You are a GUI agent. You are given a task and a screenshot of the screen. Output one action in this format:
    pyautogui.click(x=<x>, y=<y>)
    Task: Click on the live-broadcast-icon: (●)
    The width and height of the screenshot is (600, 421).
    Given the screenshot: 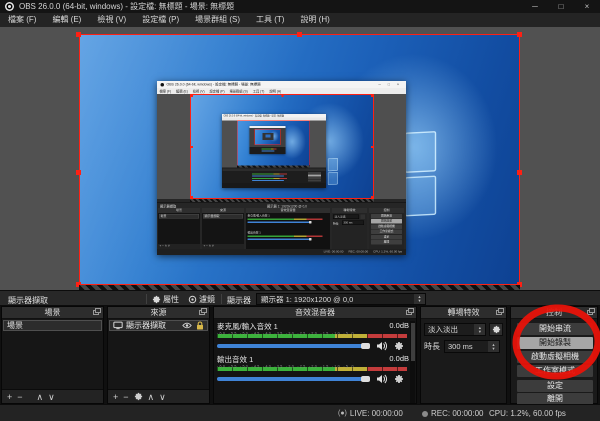 What is the action you would take?
    pyautogui.click(x=342, y=413)
    